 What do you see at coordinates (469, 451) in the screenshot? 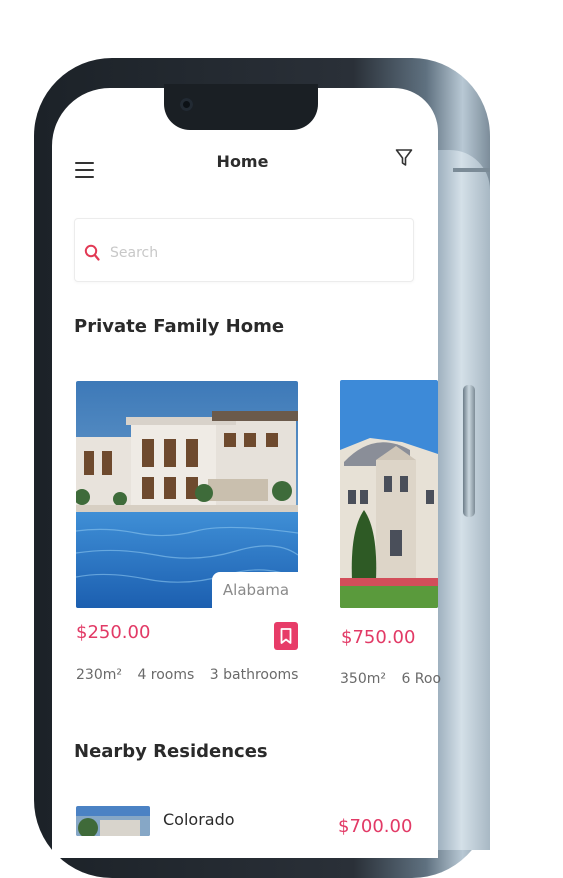
I see `phone-side-button` at bounding box center [469, 451].